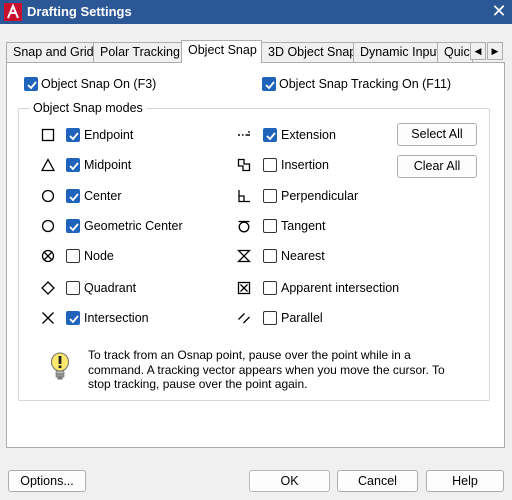 The height and width of the screenshot is (500, 512). What do you see at coordinates (50, 52) in the screenshot?
I see `tab-snap-and-grid: Snap and Grid` at bounding box center [50, 52].